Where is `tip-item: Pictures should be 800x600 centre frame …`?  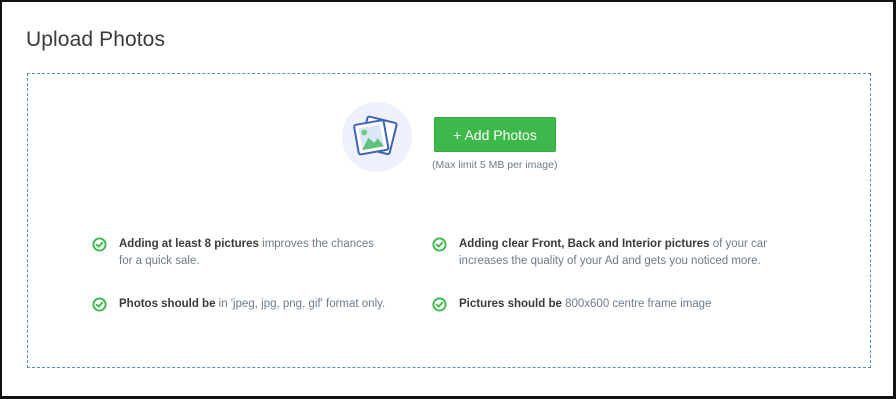 tip-item: Pictures should be 800x600 centre frame … is located at coordinates (571, 304).